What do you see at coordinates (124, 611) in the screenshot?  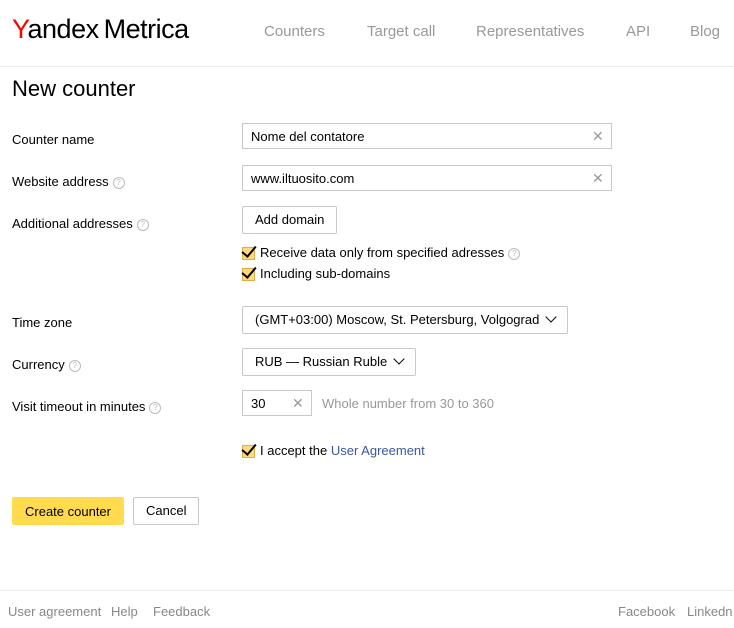 I see `footer-help-link: Help` at bounding box center [124, 611].